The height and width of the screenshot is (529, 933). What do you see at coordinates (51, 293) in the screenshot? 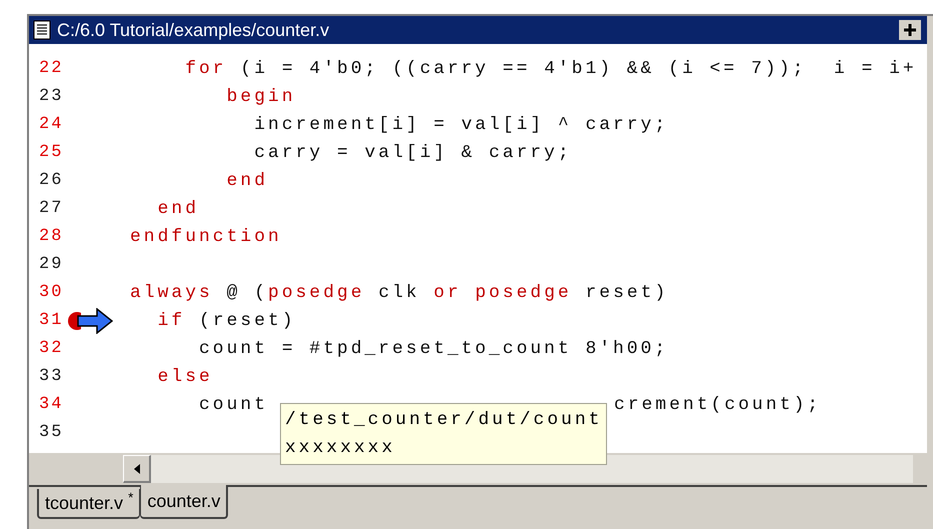
I see `line-number: 30` at bounding box center [51, 293].